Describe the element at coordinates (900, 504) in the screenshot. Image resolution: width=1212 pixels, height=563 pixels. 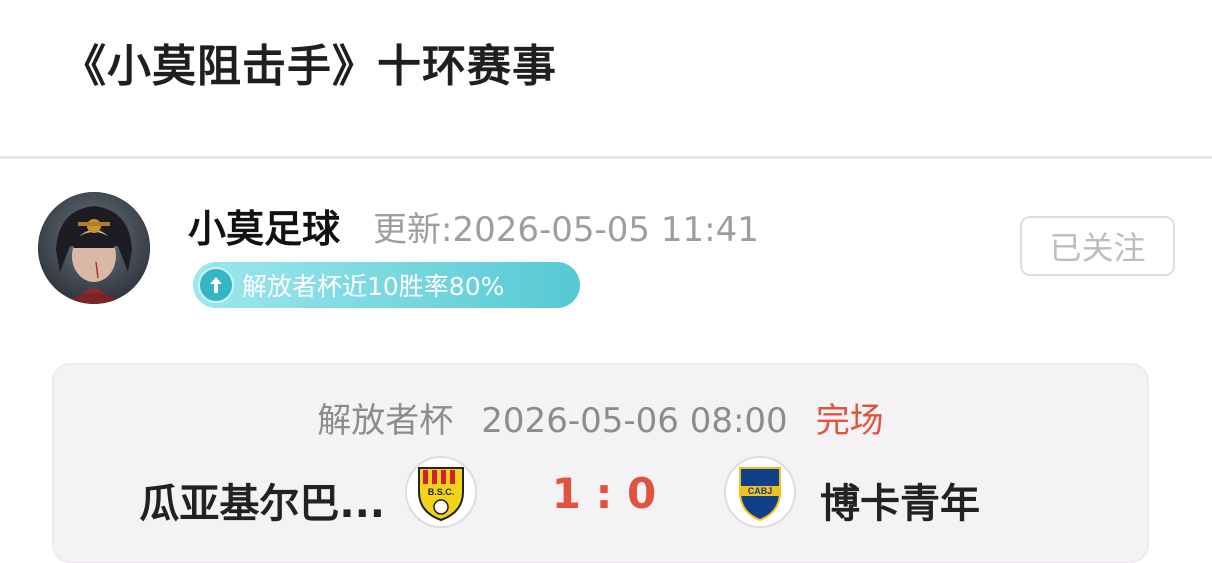
I see `away-team-name: 博卡青年` at that location.